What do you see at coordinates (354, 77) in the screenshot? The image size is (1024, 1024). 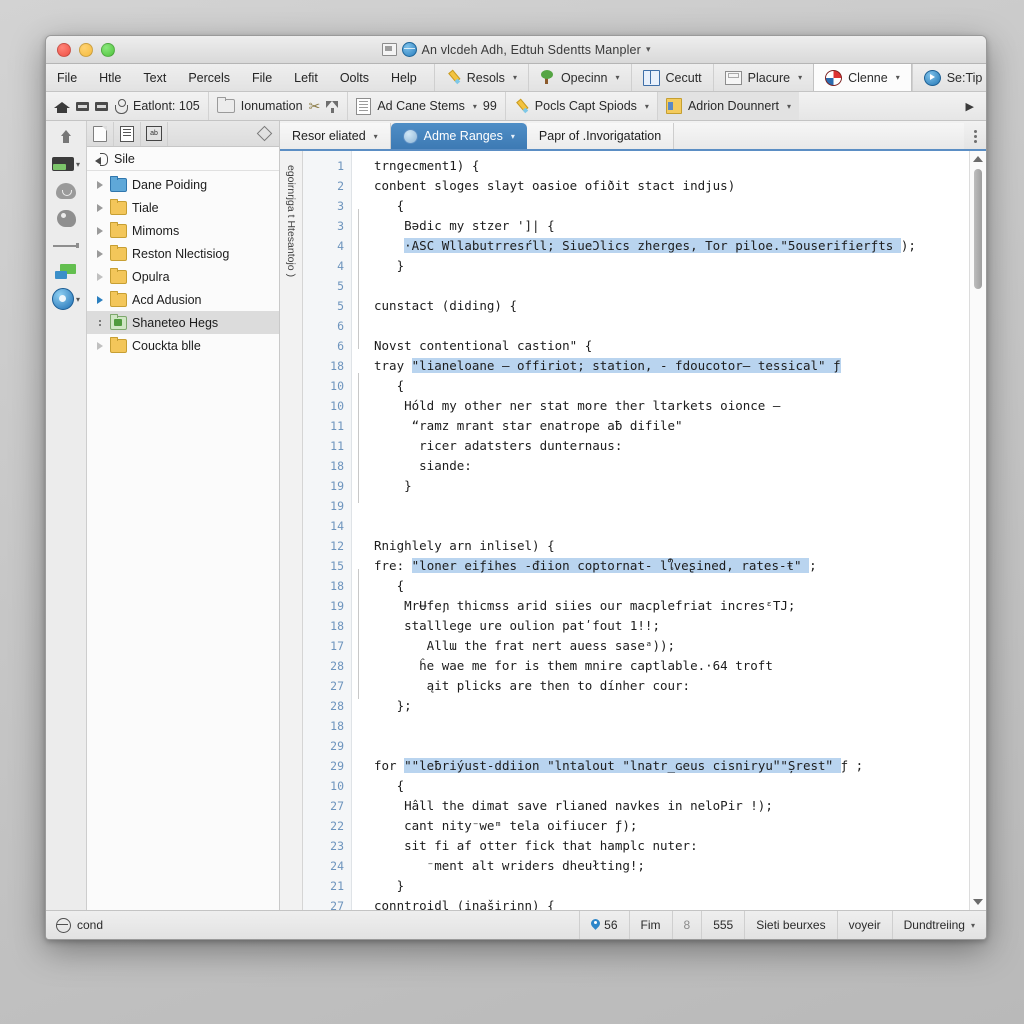 I see `menu-item-oolts: Oolts` at bounding box center [354, 77].